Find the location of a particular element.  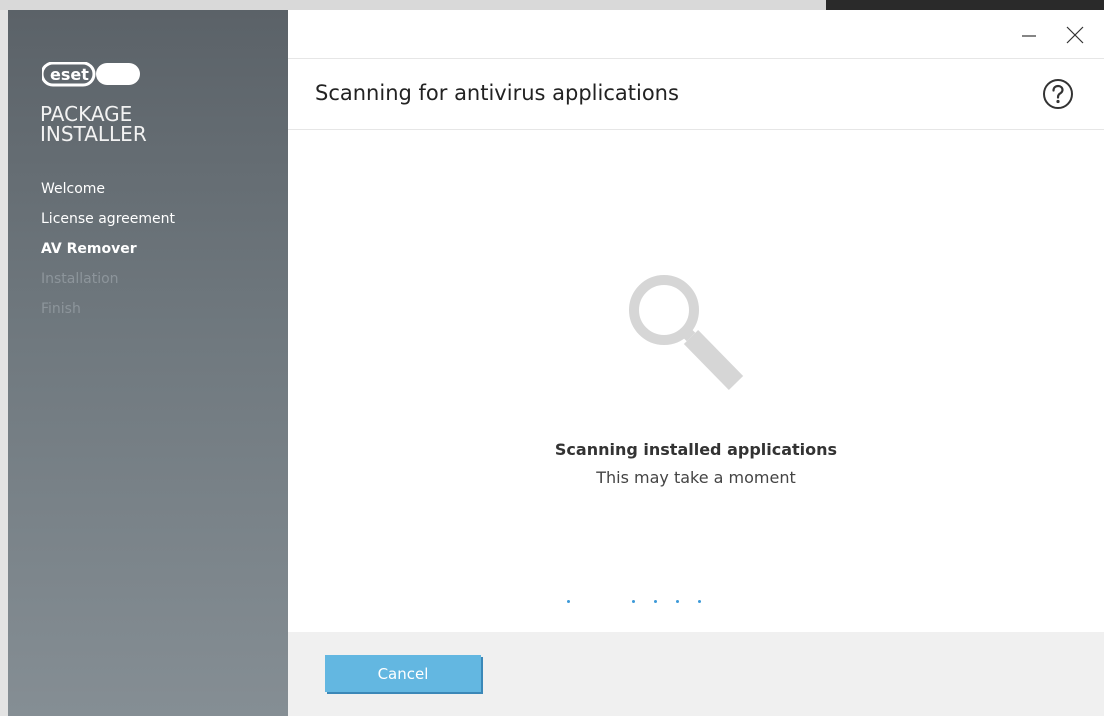

minimize-icon is located at coordinates (1029, 36).